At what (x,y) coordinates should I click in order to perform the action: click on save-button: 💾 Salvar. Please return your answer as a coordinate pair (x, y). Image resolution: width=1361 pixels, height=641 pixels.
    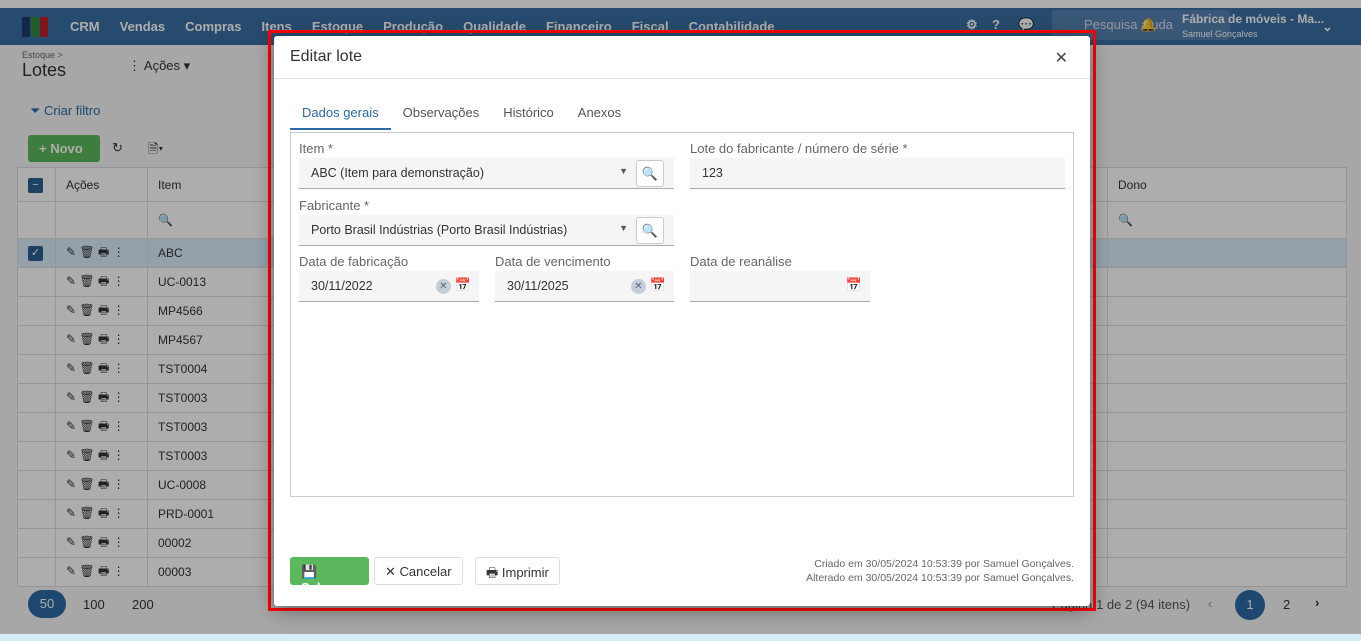
    Looking at the image, I should click on (329, 576).